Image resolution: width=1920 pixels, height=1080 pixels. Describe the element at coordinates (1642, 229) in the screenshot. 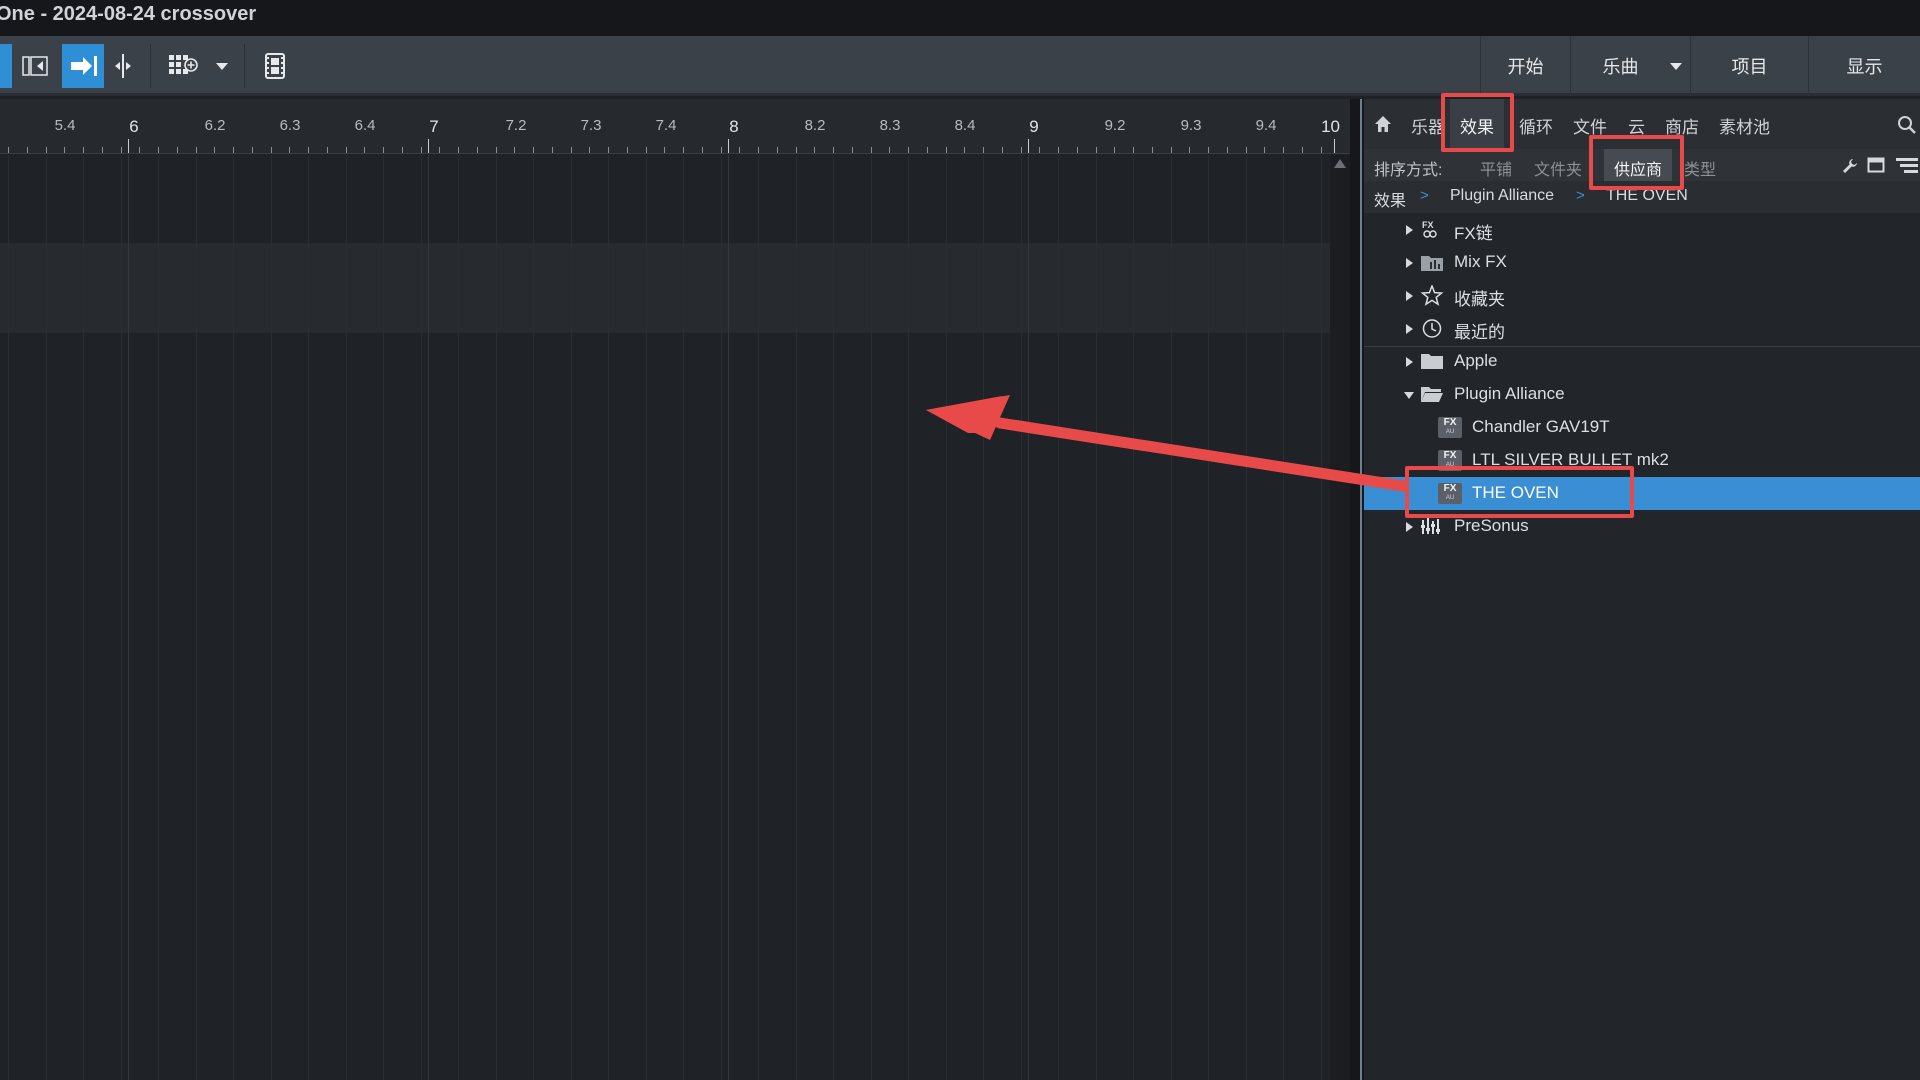

I see `tree-item-fx-chains: FX FX链` at that location.